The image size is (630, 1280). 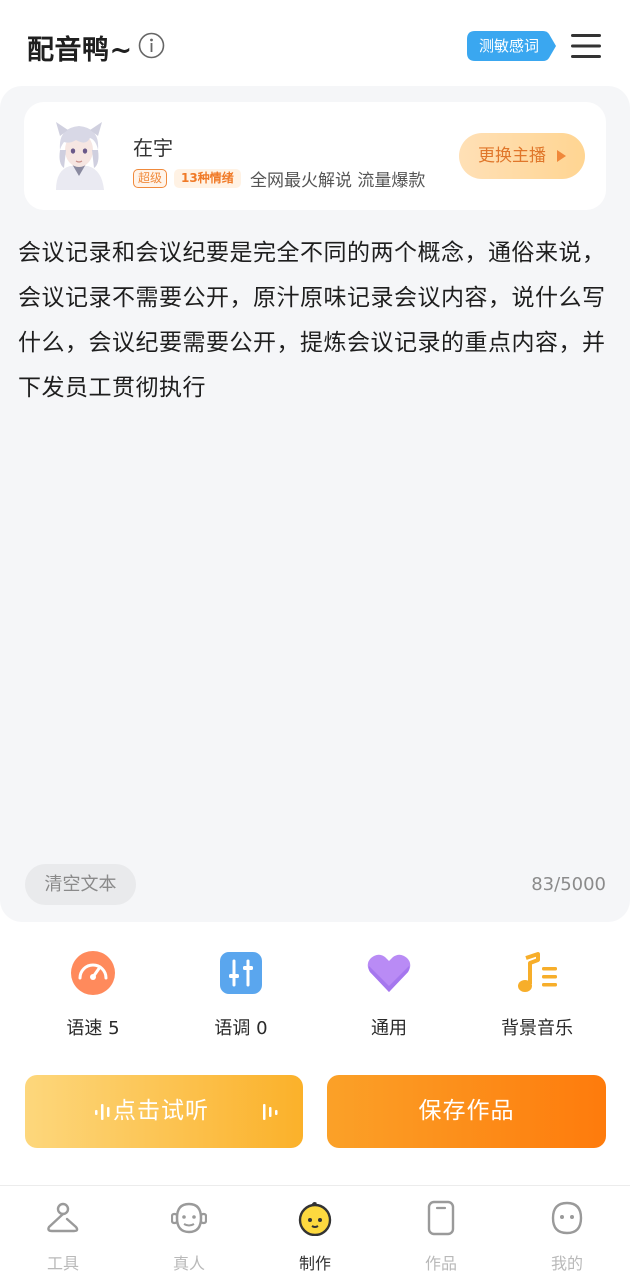 I want to click on preview-listen-button: 点击试听, so click(x=164, y=1111).